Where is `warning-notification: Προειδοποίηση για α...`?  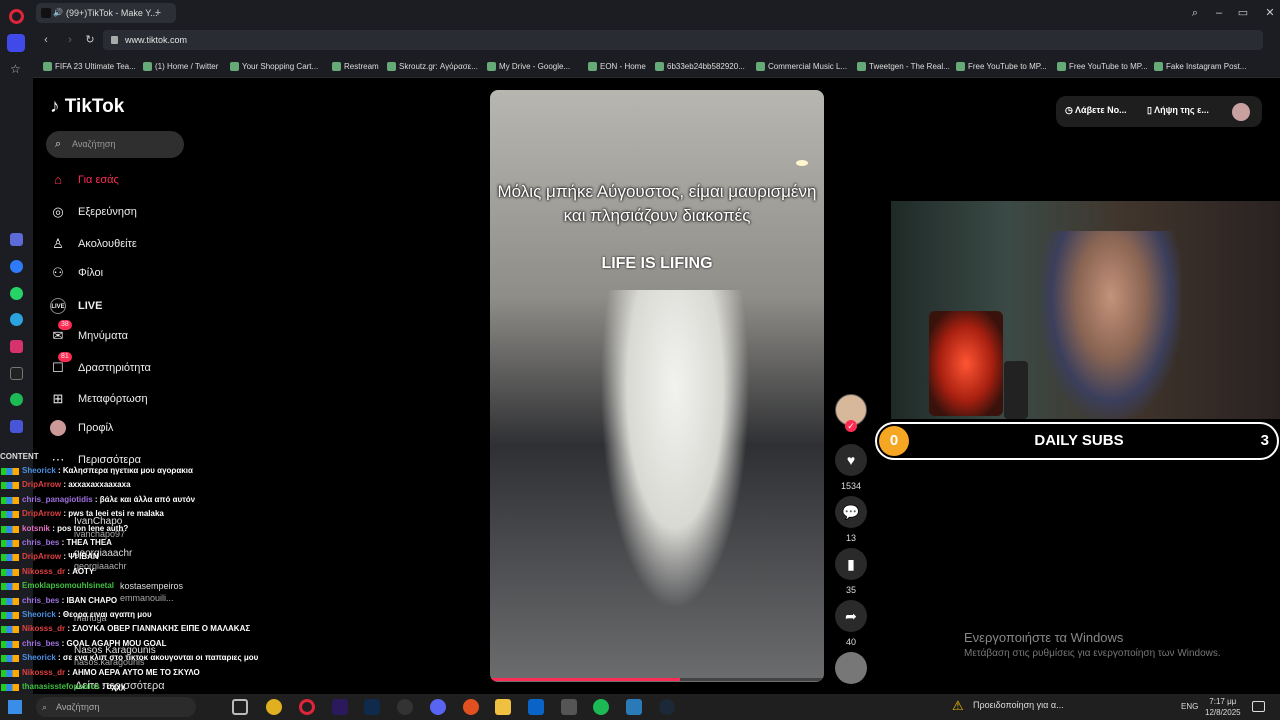
warning-notification: Προειδοποίηση για α... is located at coordinates (1018, 705).